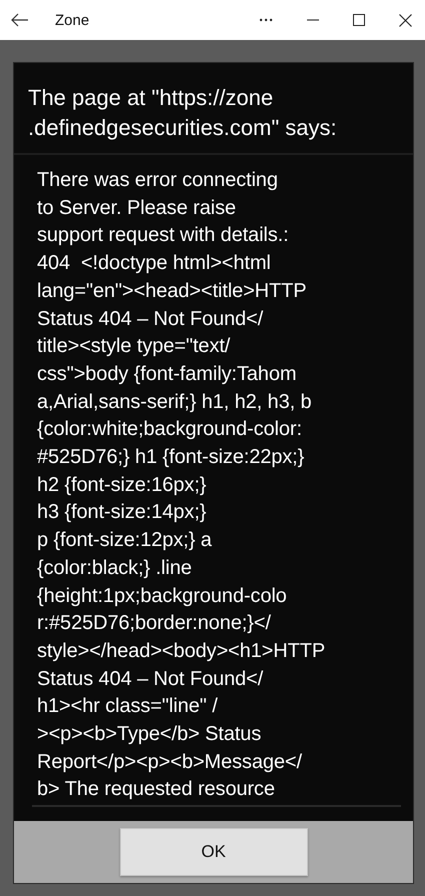 This screenshot has height=896, width=425. Describe the element at coordinates (313, 20) in the screenshot. I see `minimize-icon` at that location.